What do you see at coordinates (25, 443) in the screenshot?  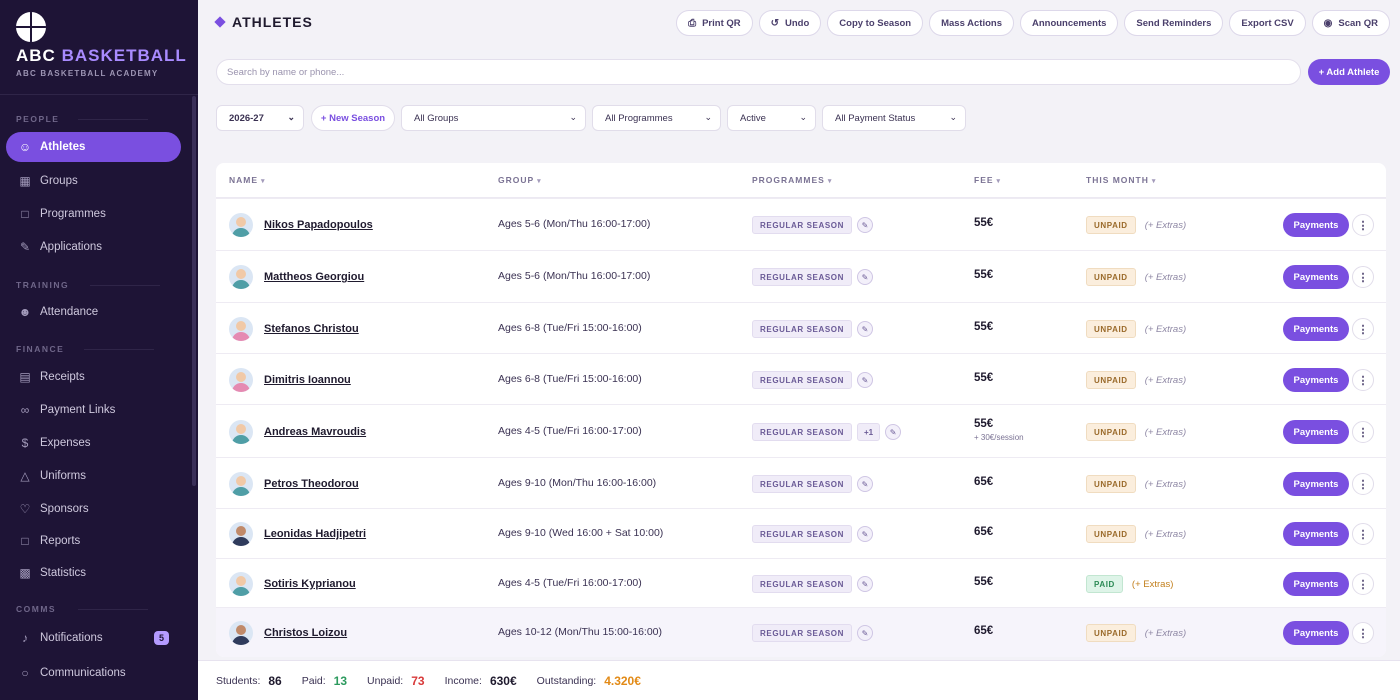 I see `dollar-icon: $` at bounding box center [25, 443].